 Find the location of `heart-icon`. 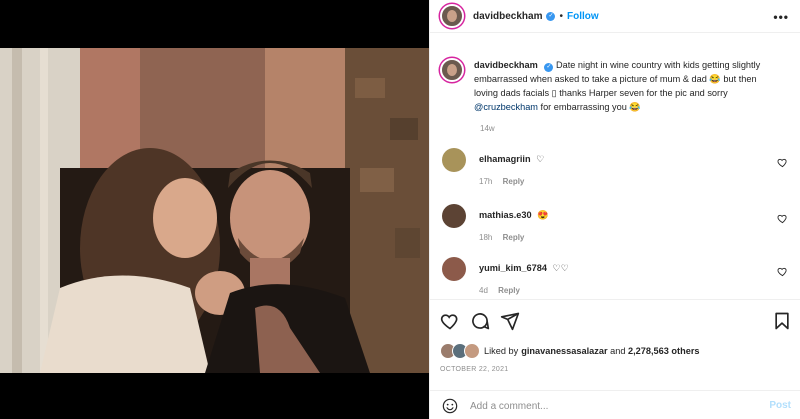

heart-icon is located at coordinates (450, 321).